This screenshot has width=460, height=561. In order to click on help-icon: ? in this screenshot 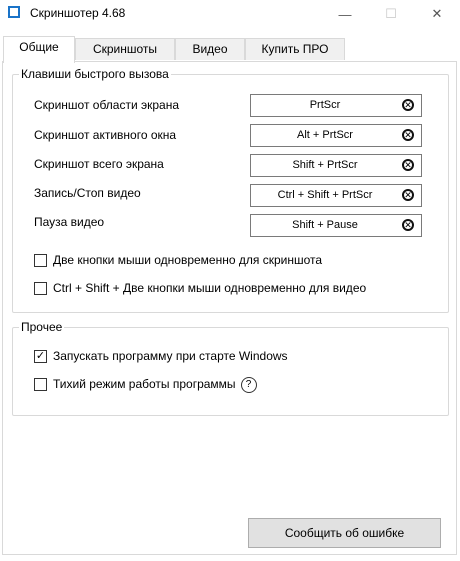, I will do `click(248, 385)`.